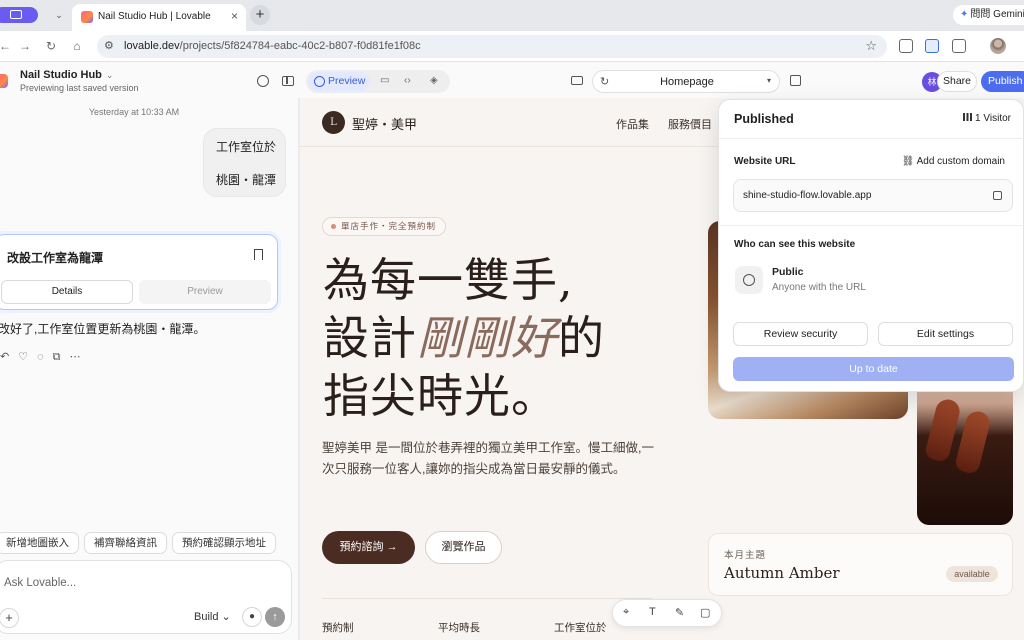  What do you see at coordinates (234, 16) in the screenshot?
I see `tab-close-icon: ×` at bounding box center [234, 16].